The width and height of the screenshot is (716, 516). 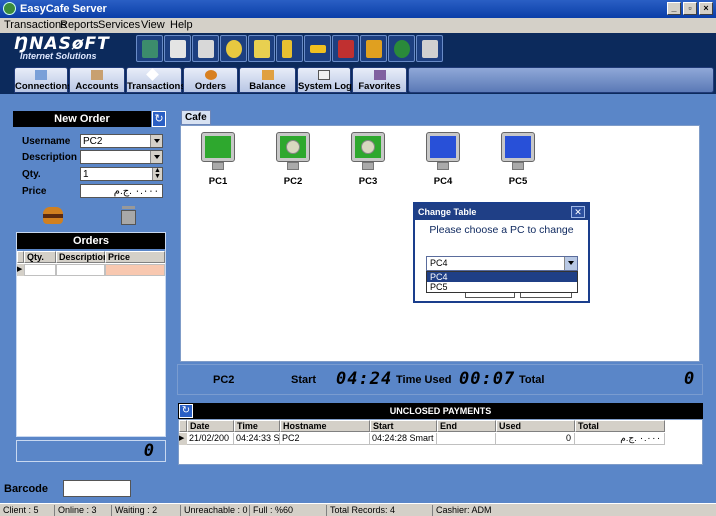 I want to click on pc-dropdown-list: PC4 PC5, so click(x=502, y=282).